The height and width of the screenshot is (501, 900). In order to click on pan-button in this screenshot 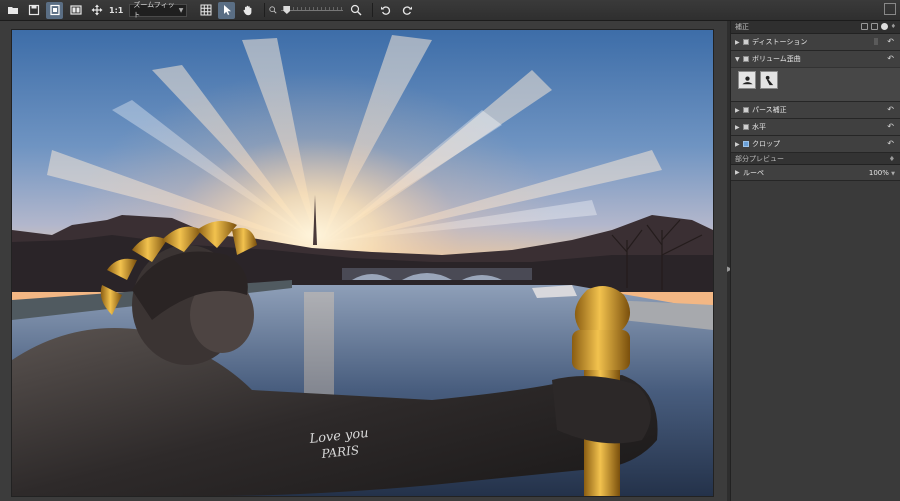, I will do `click(96, 10)`.